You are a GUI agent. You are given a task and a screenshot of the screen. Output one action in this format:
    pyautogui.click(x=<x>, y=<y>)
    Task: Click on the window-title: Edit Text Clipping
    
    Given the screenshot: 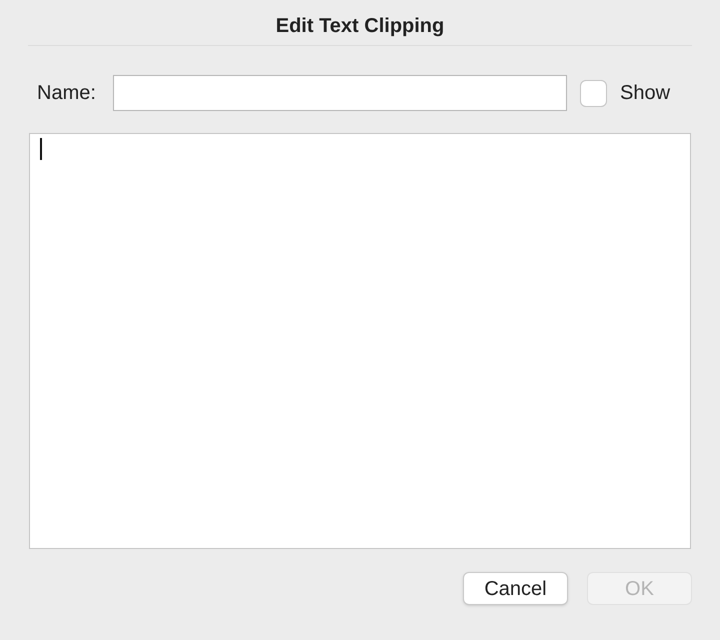 What is the action you would take?
    pyautogui.click(x=360, y=26)
    